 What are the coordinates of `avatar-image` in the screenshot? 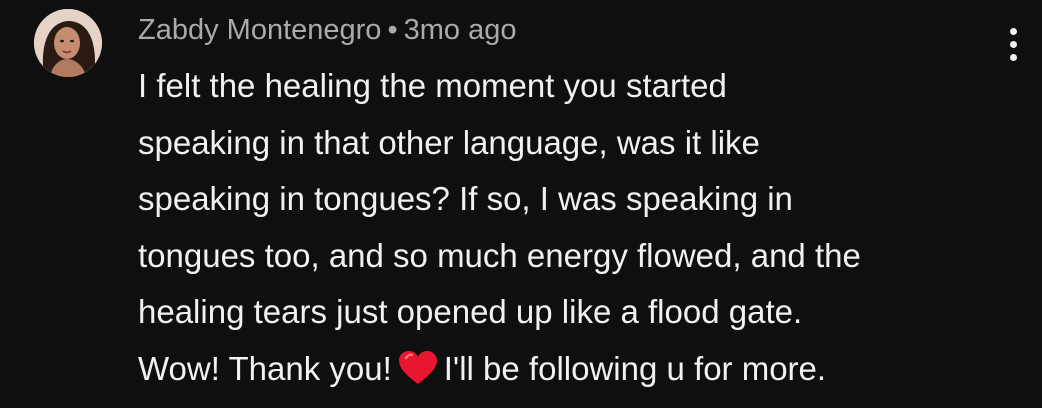 It's located at (68, 43).